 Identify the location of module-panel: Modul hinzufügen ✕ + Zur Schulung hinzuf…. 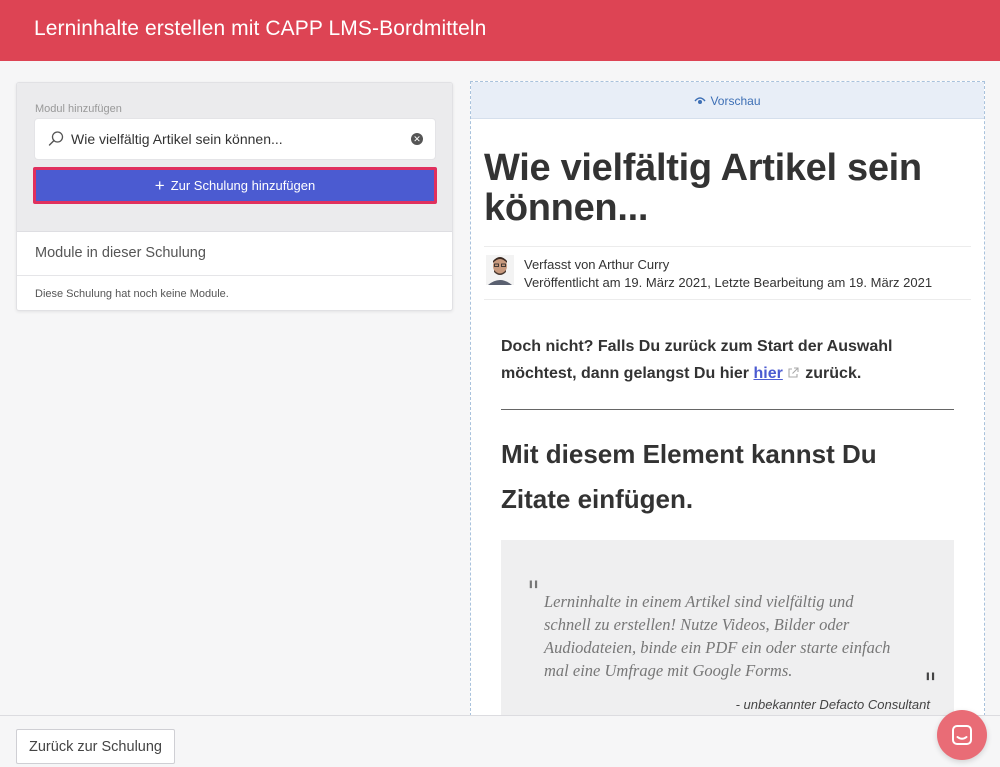
(234, 196).